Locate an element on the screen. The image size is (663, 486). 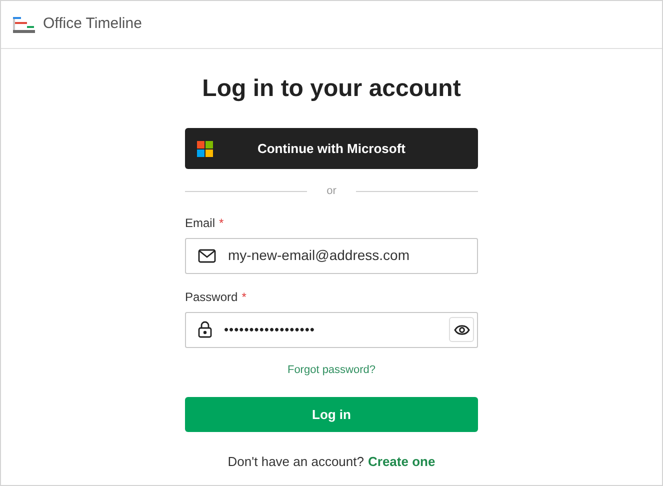
create-account-link: Create one is located at coordinates (402, 462).